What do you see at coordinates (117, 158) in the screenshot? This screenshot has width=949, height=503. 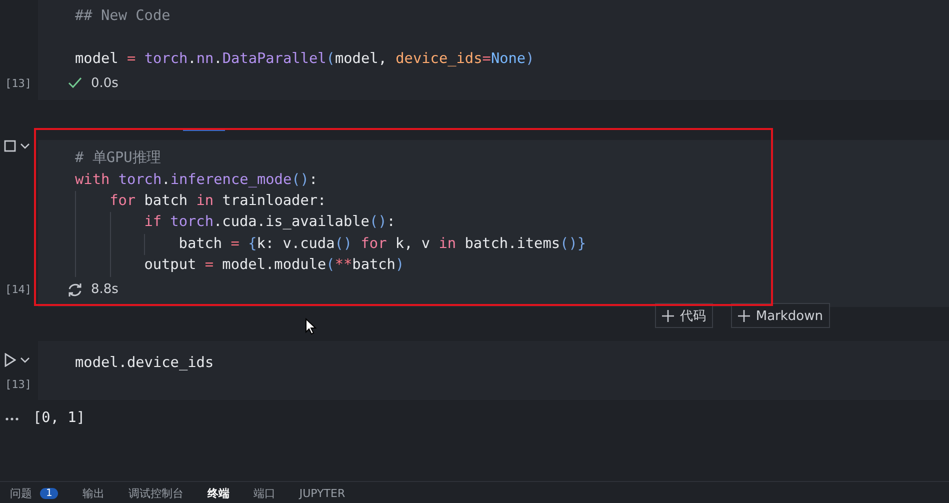 I see `code-comment: # 单GPU推理` at bounding box center [117, 158].